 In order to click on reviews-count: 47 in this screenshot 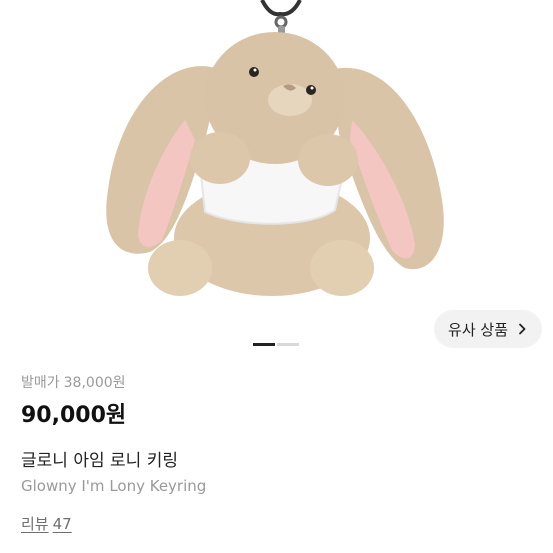, I will do `click(62, 524)`.